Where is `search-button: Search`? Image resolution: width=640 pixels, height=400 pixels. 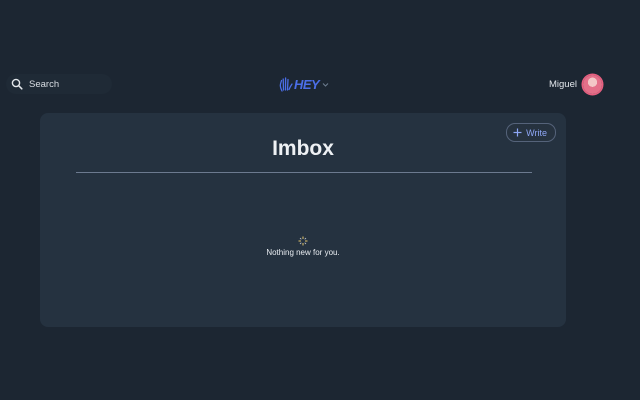 search-button: Search is located at coordinates (59, 84).